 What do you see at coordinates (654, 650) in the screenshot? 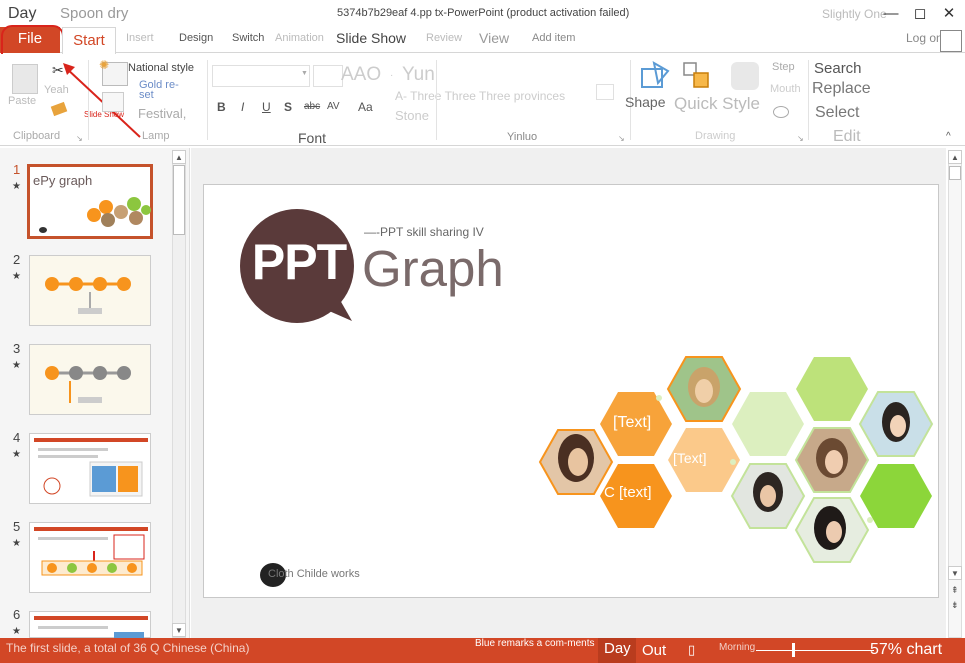
I see `view-out-button: Out` at bounding box center [654, 650].